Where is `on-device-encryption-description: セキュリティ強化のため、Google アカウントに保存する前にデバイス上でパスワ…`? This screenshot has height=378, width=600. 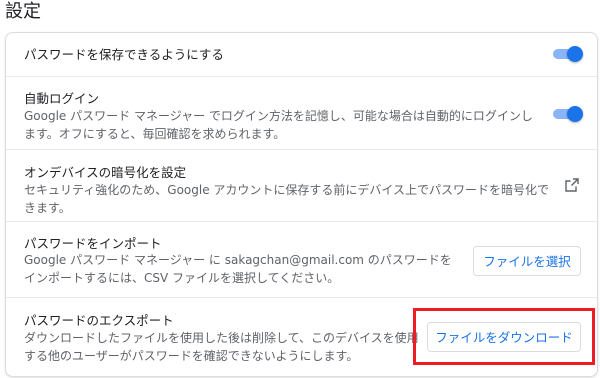
on-device-encryption-description: セキュリティ強化のため、Google アカウントに保存する前にデバイス上でパスワ… is located at coordinates (287, 199).